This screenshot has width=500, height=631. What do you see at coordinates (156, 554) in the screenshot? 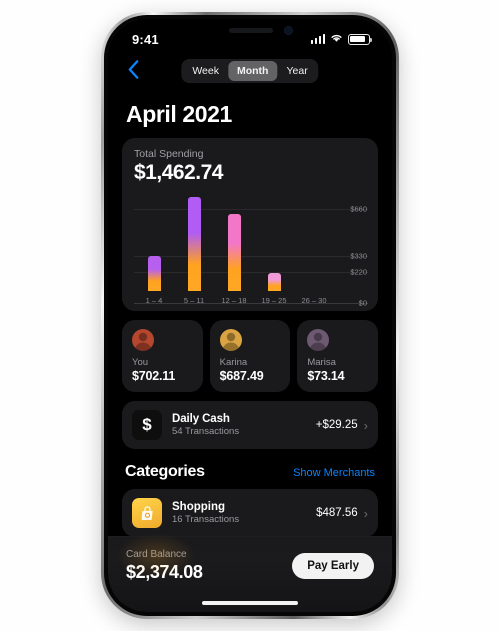
I see `card-balance-label: Card Balance` at bounding box center [156, 554].